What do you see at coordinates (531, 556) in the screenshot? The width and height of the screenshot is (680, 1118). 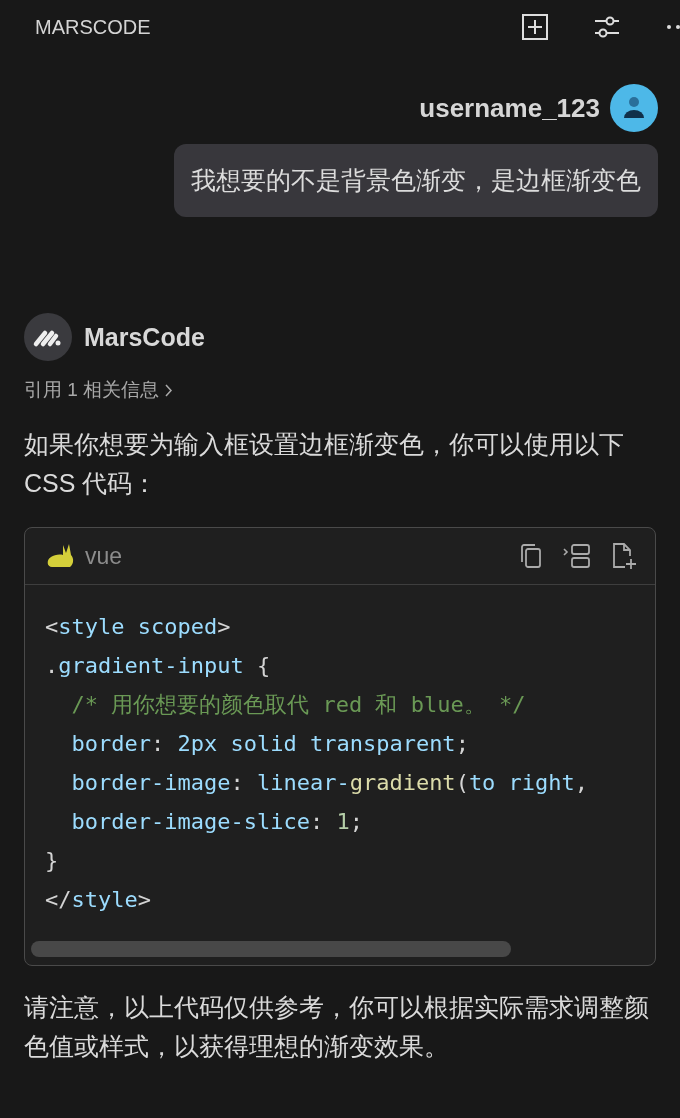 I see `copy-icon` at bounding box center [531, 556].